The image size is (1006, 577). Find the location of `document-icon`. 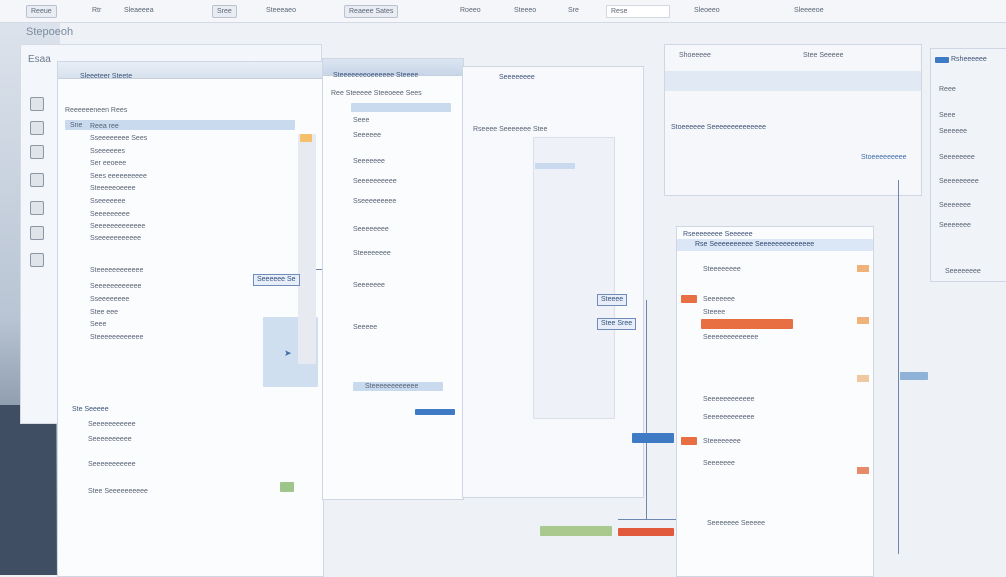

document-icon is located at coordinates (37, 128).